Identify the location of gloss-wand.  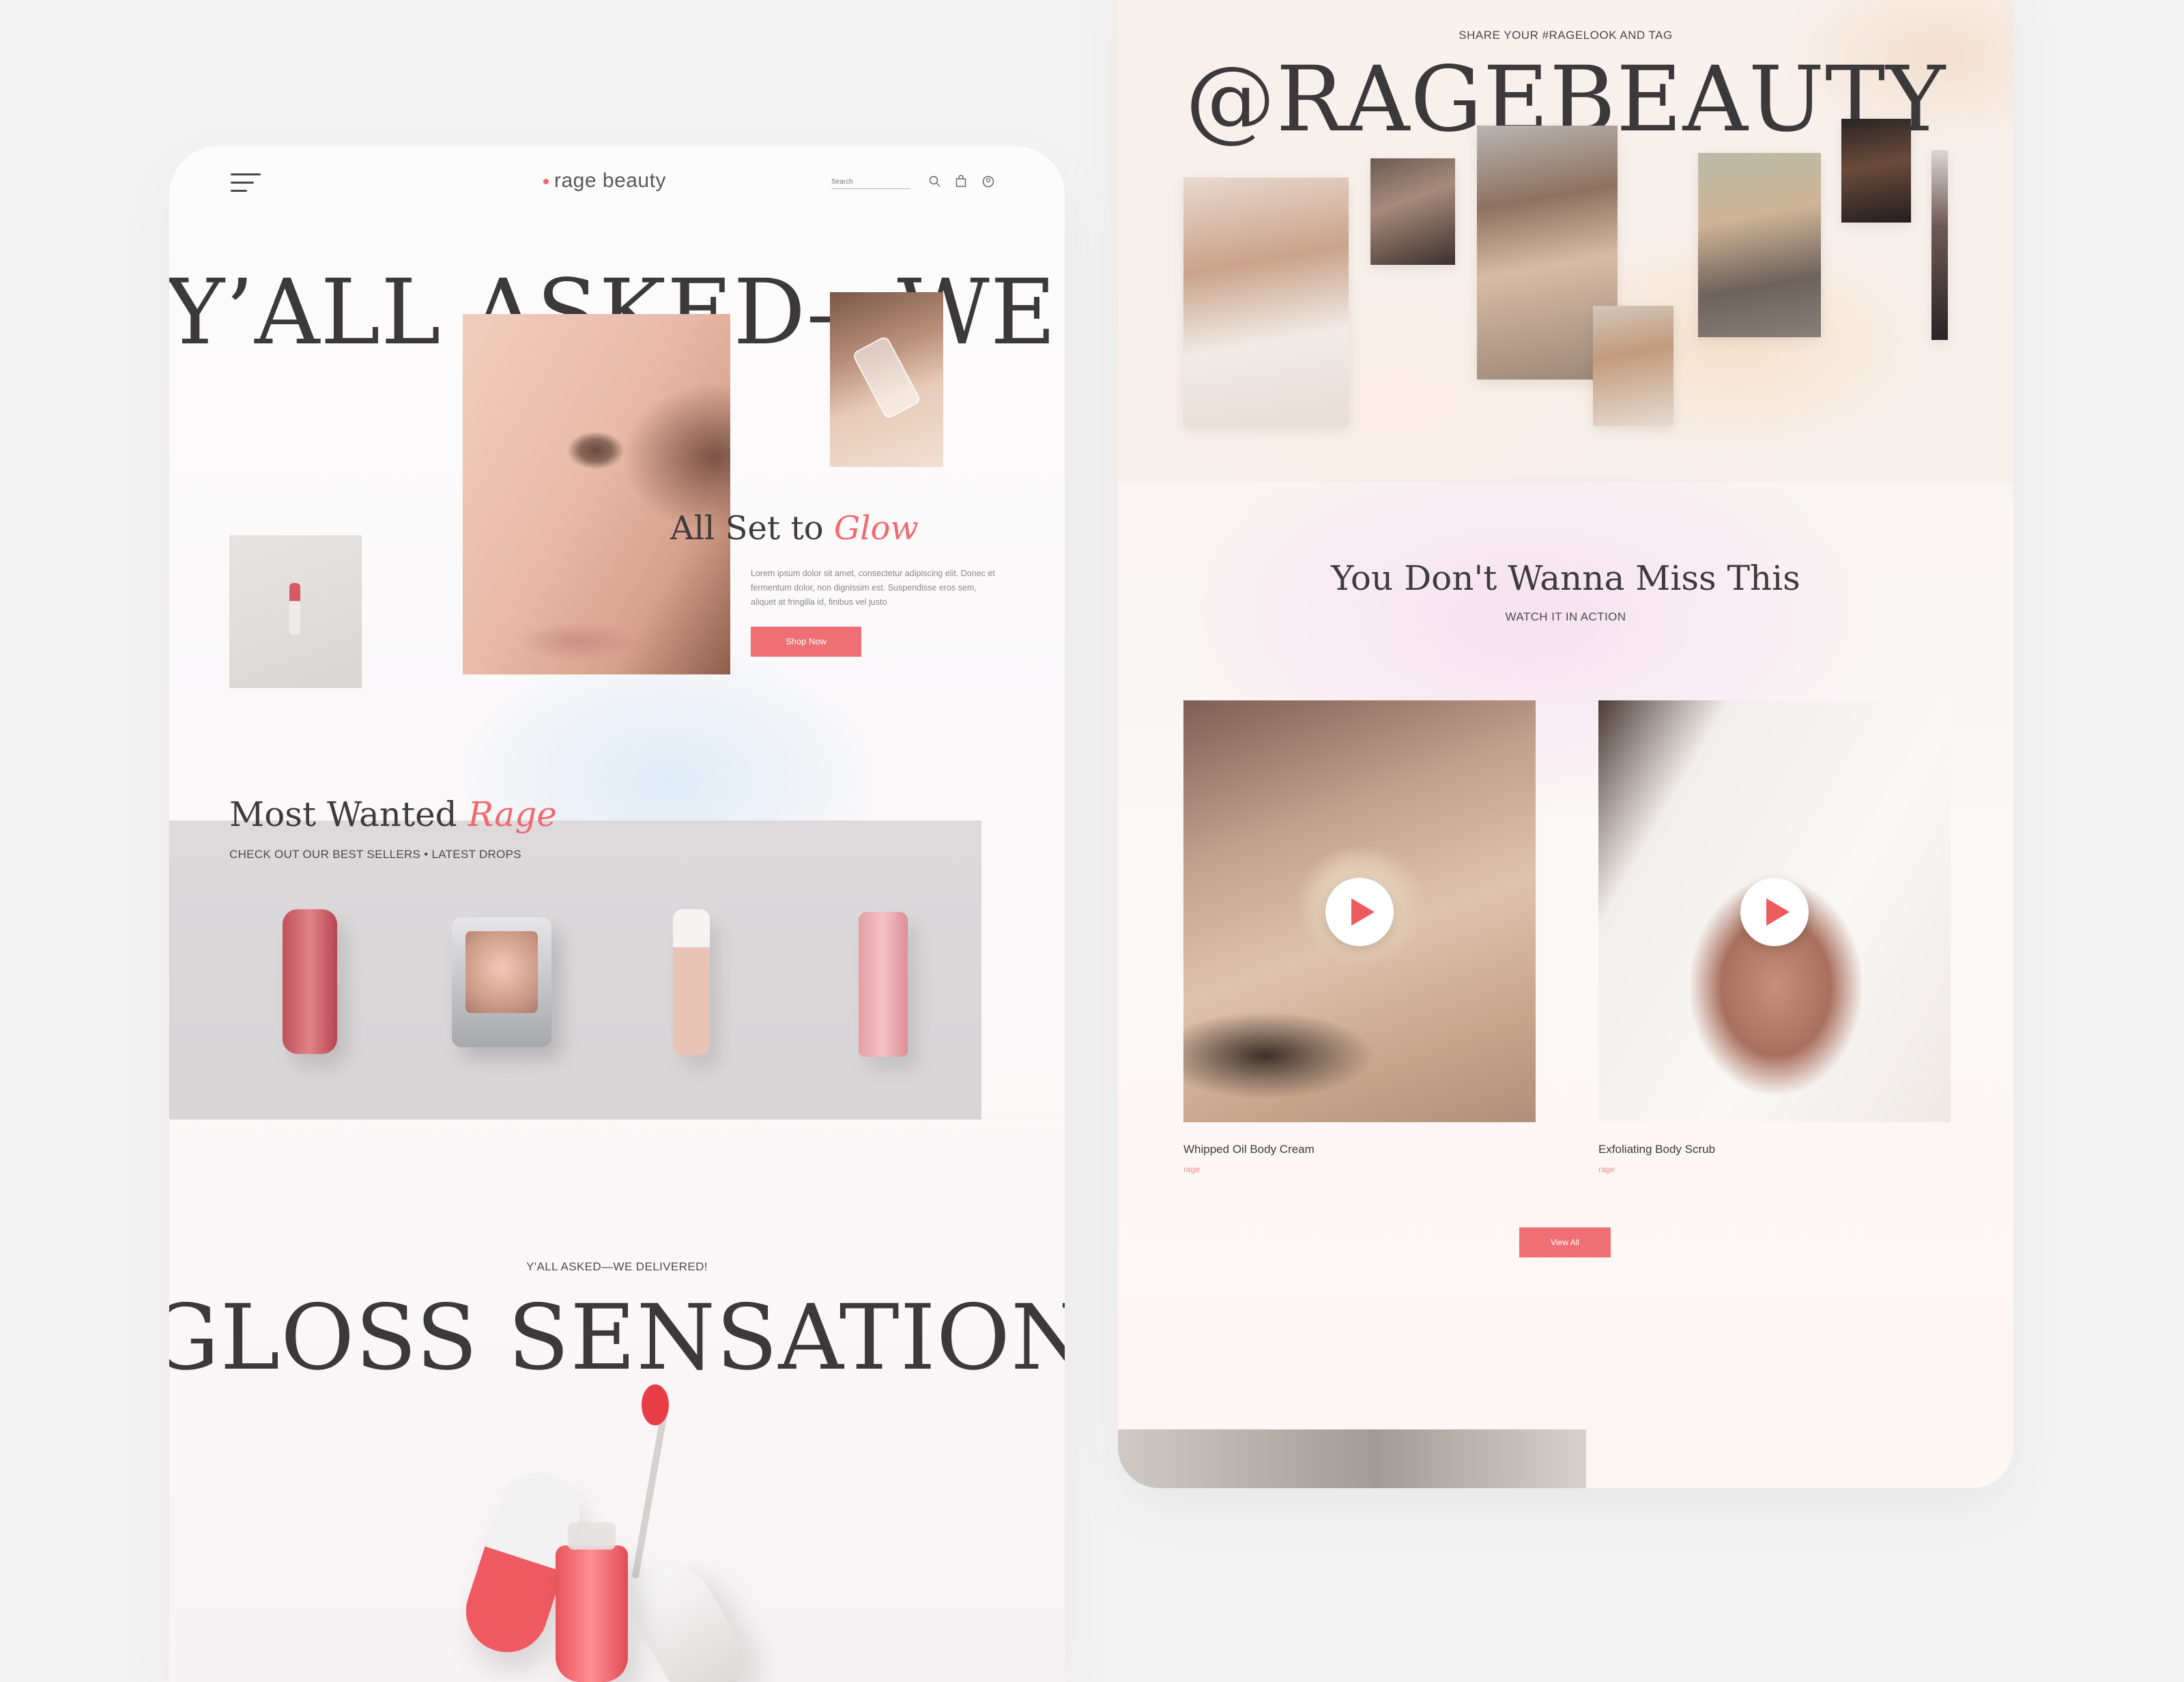
(650, 1491).